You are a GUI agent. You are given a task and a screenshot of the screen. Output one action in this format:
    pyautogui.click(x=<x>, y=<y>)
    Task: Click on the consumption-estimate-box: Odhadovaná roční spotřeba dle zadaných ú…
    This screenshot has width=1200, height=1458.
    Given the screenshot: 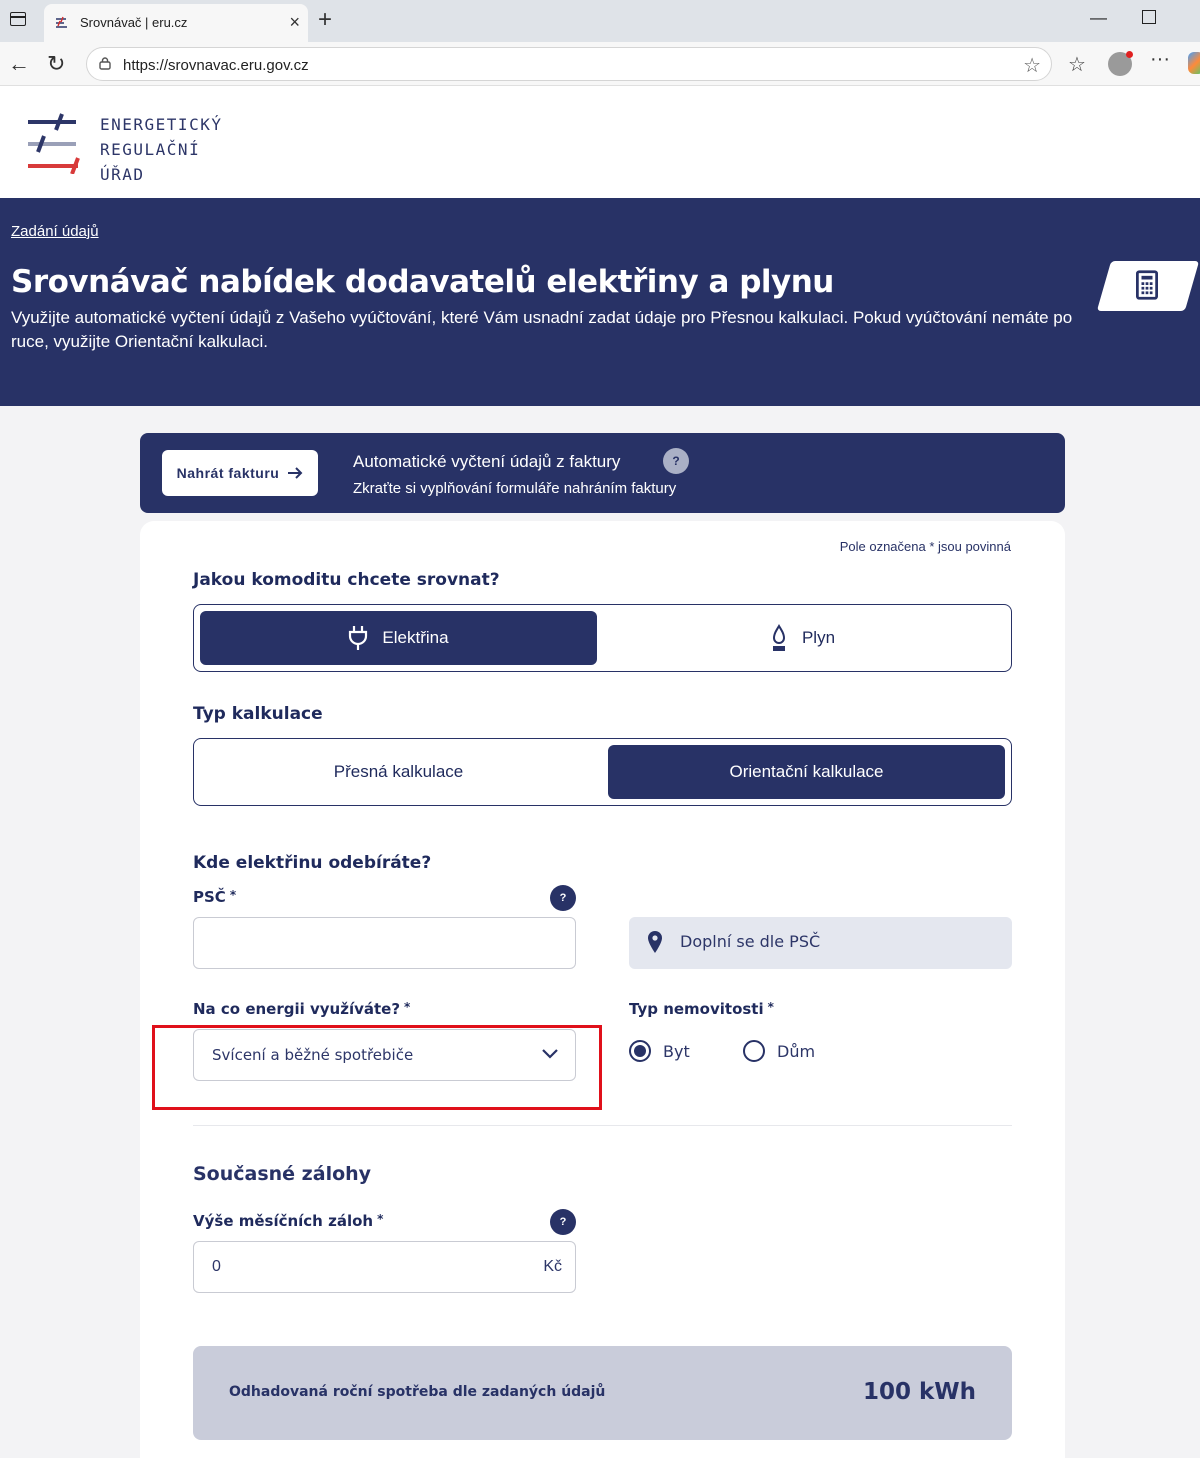 What is the action you would take?
    pyautogui.click(x=602, y=1393)
    